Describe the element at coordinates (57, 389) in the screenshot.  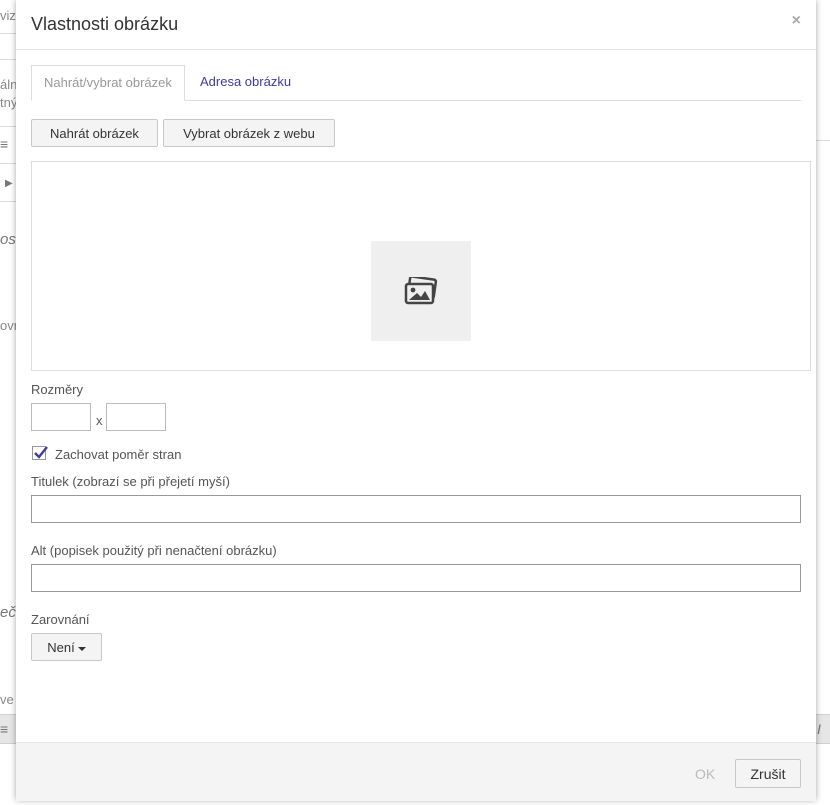
I see `dimensions-label: Rozměry` at that location.